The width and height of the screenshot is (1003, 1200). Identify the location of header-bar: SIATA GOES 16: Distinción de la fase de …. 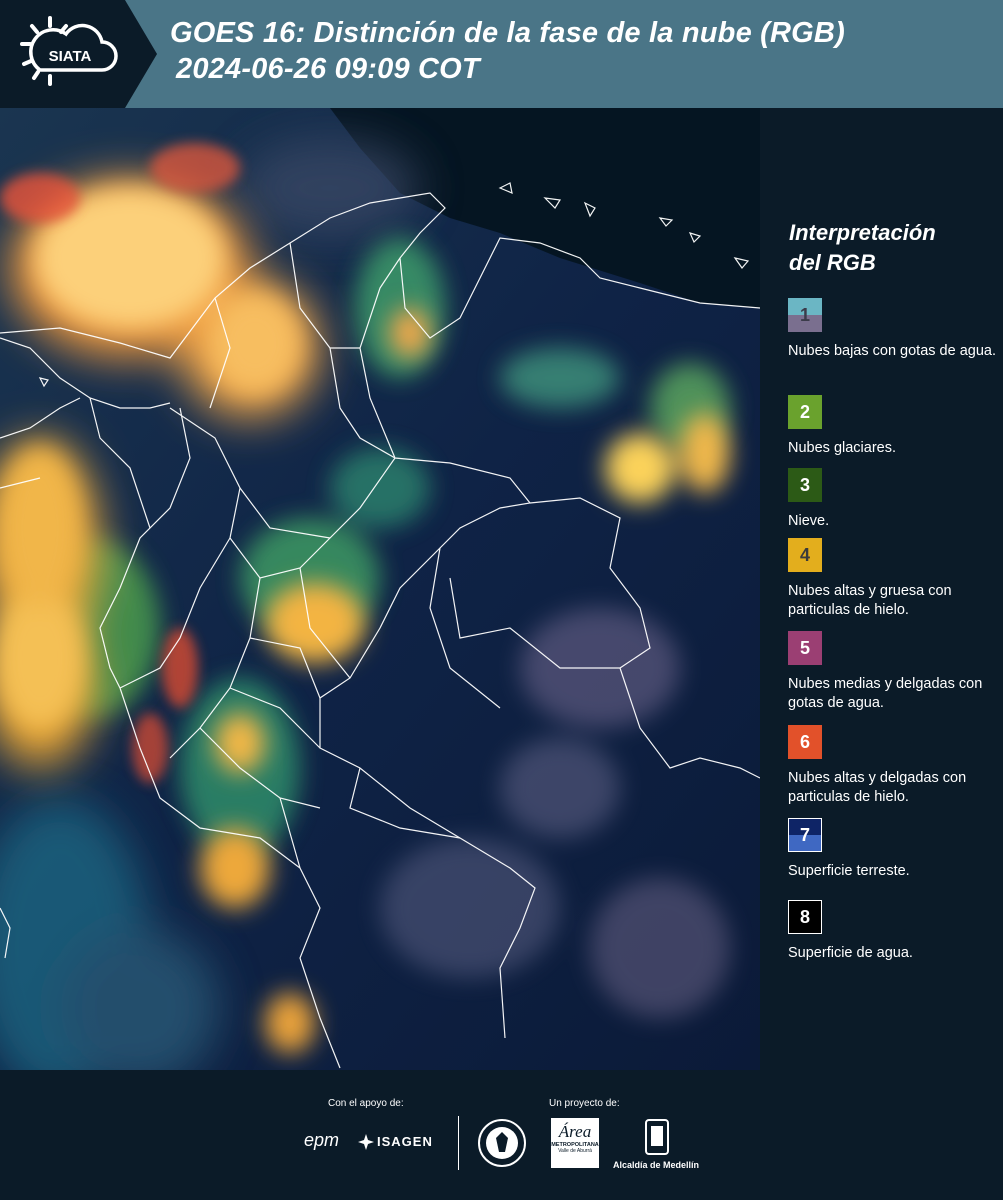
(501, 54).